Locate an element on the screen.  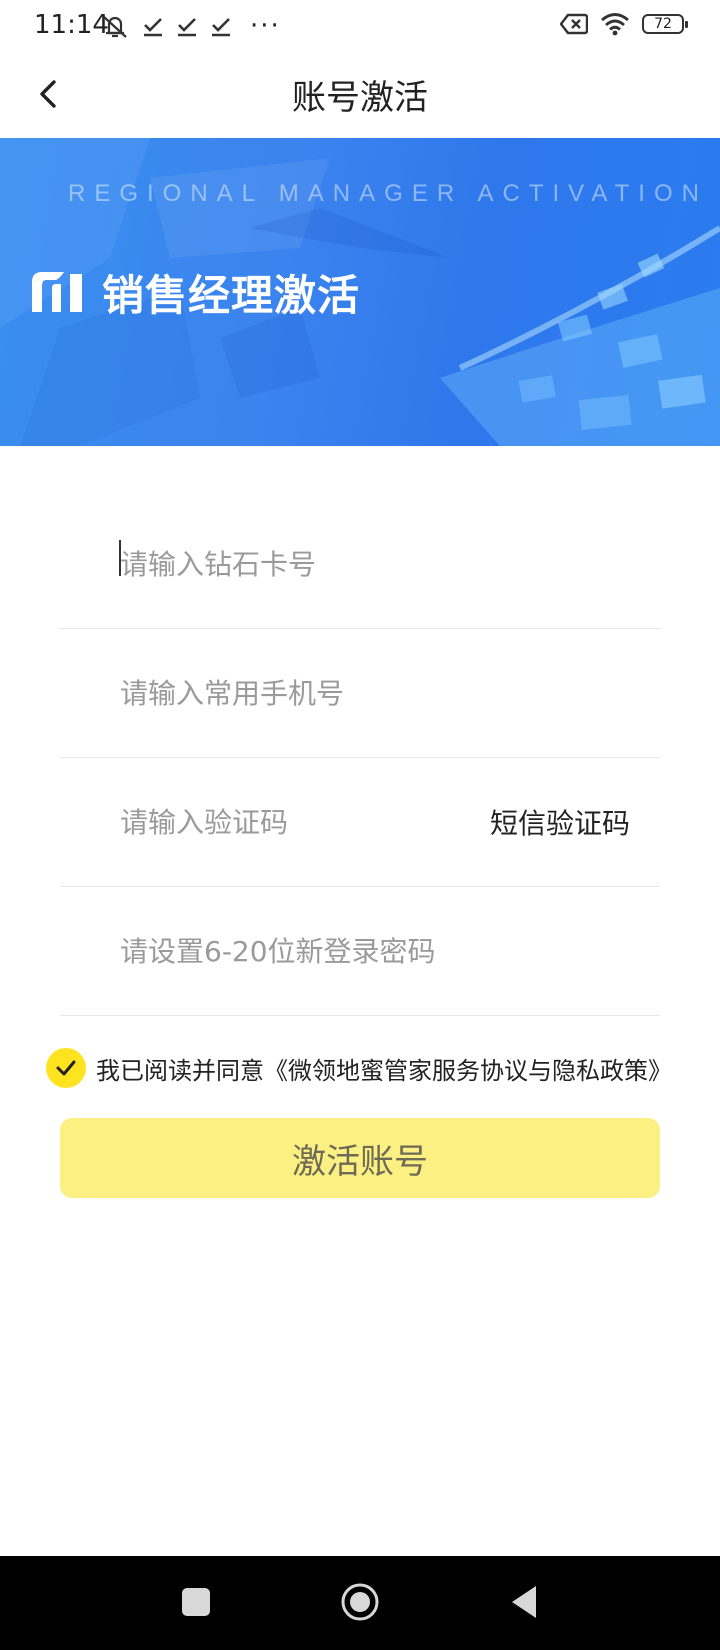
agreement-checkbox is located at coordinates (66, 1068).